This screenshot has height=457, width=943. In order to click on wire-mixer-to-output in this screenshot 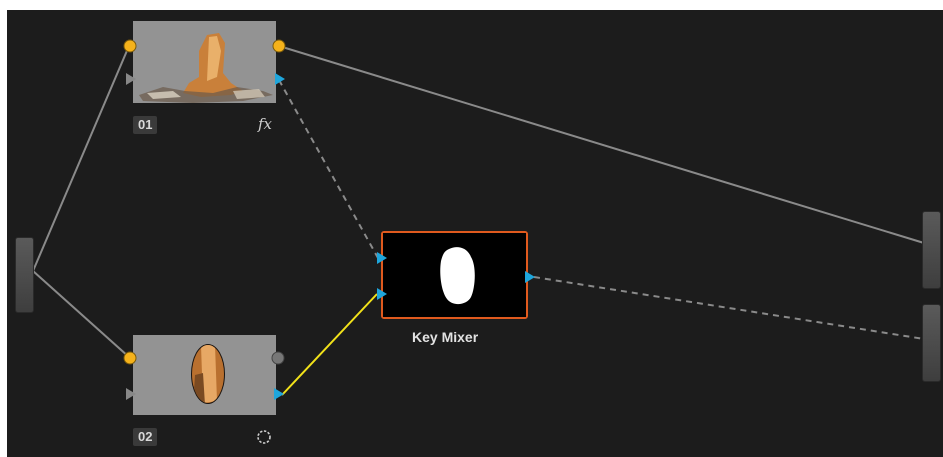, I will do `click(729, 308)`.